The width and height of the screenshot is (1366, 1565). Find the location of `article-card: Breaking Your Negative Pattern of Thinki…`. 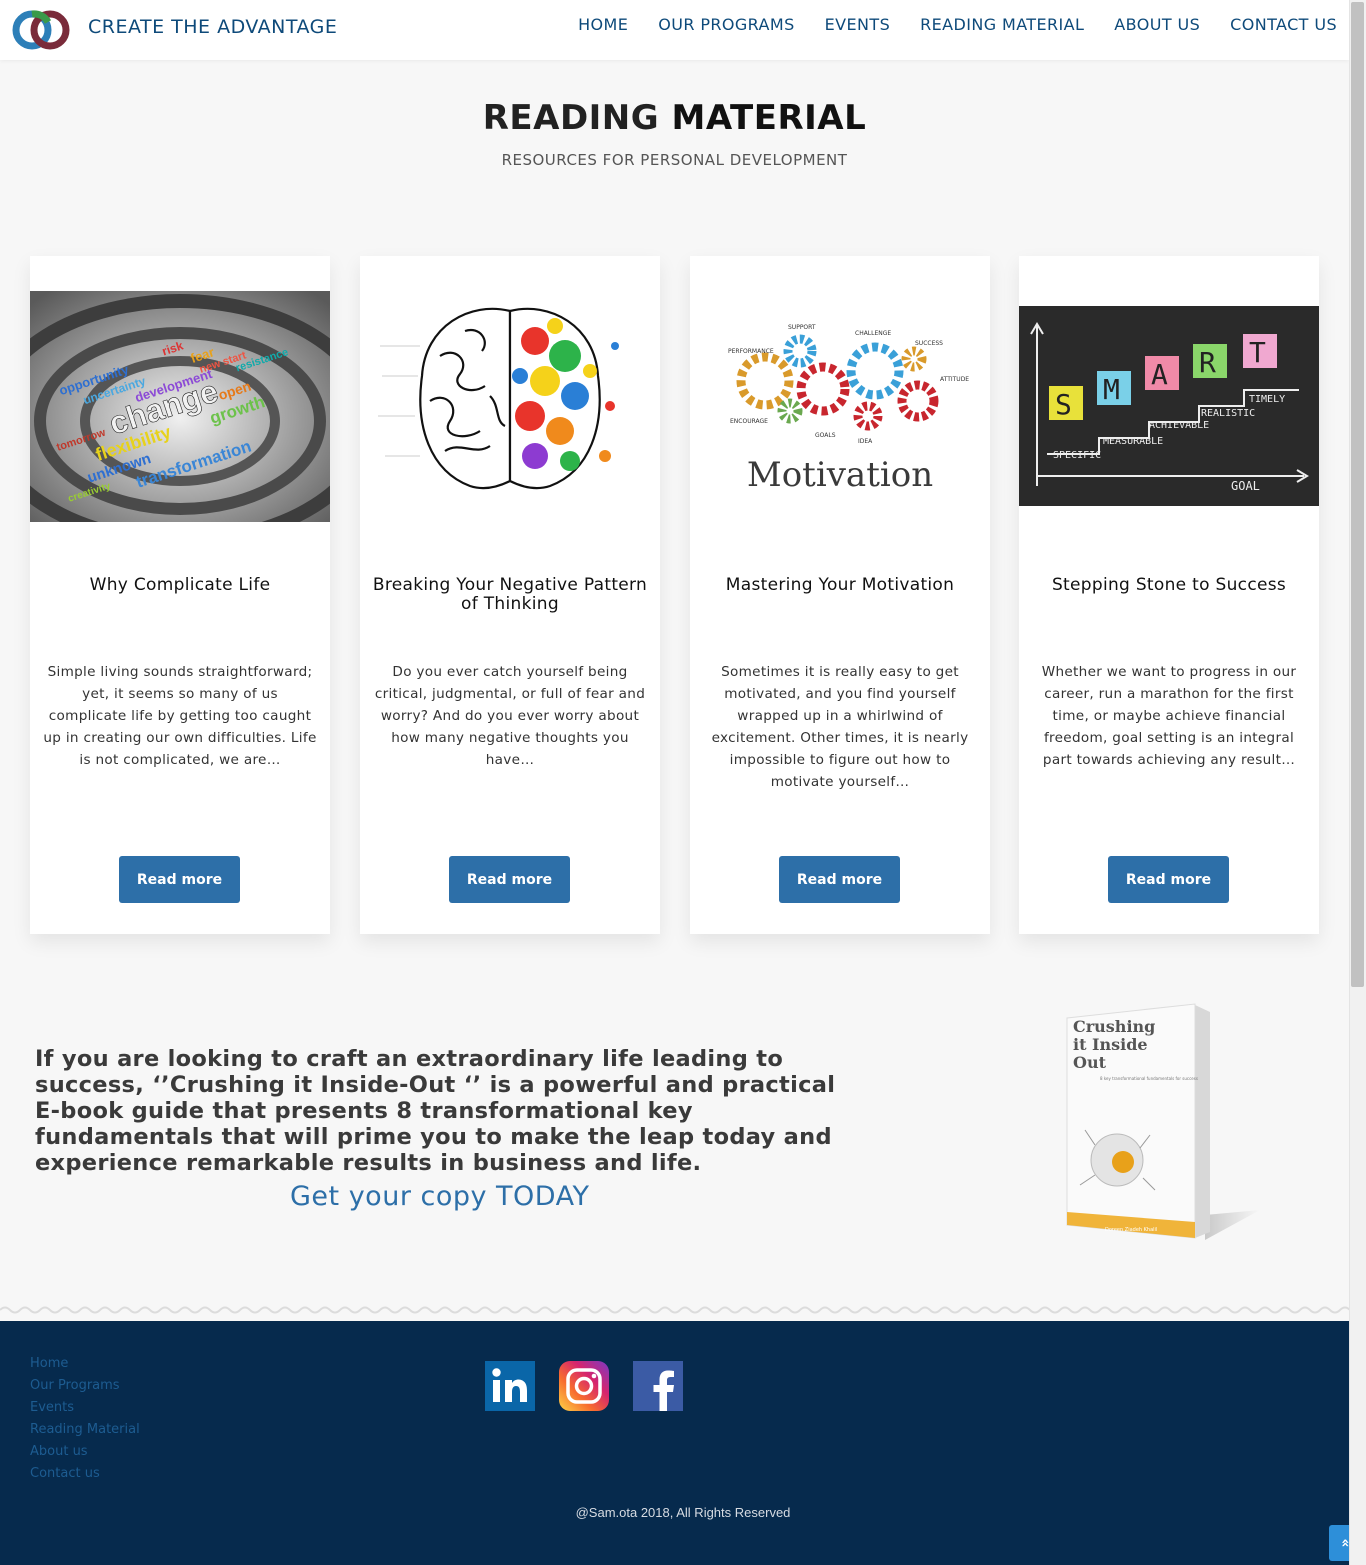

article-card: Breaking Your Negative Pattern of Thinki… is located at coordinates (510, 595).